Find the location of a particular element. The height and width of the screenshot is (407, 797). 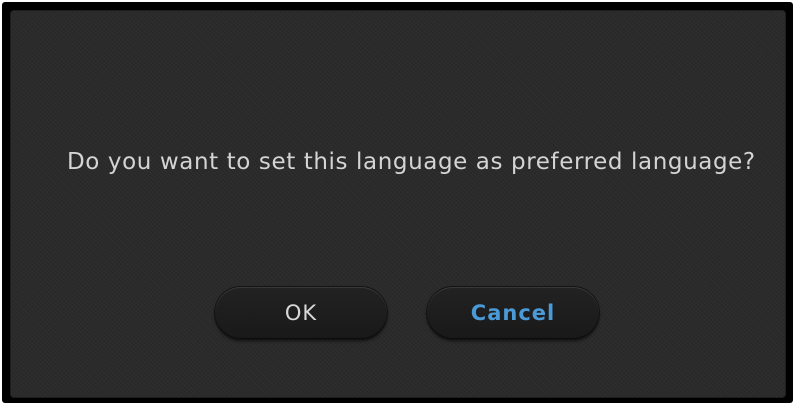

ok-button: OK is located at coordinates (301, 313).